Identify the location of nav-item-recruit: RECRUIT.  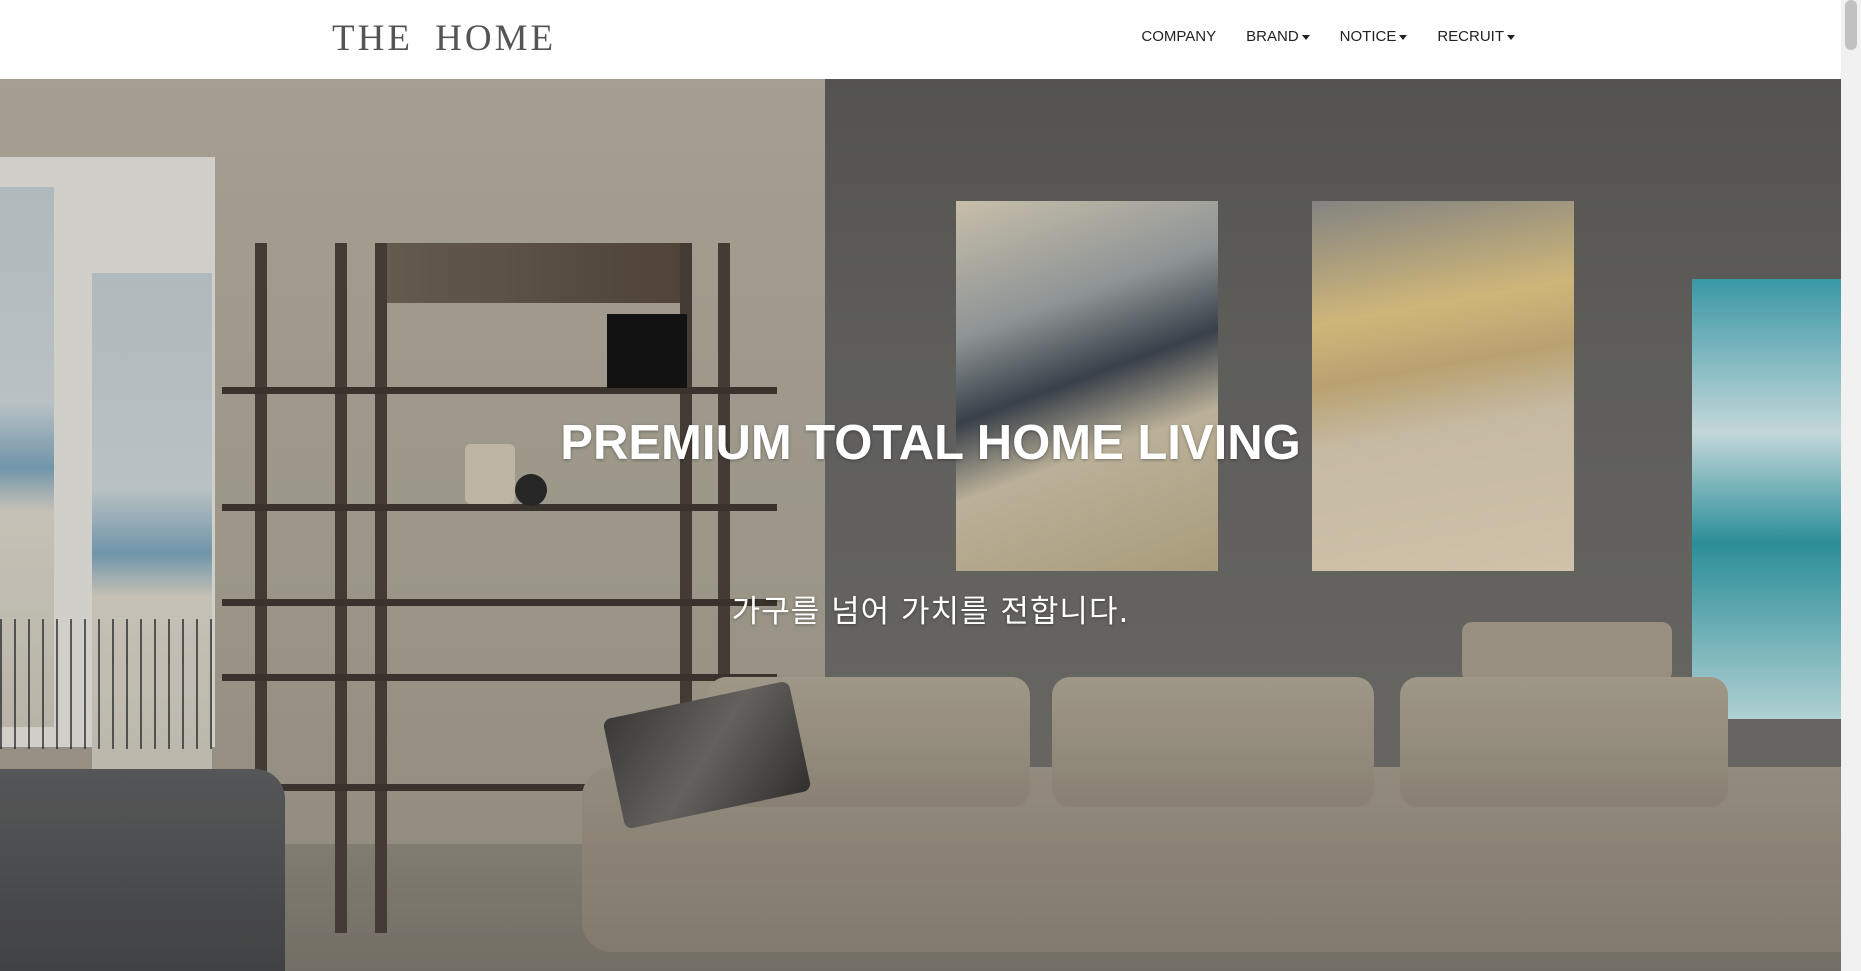
(1476, 36).